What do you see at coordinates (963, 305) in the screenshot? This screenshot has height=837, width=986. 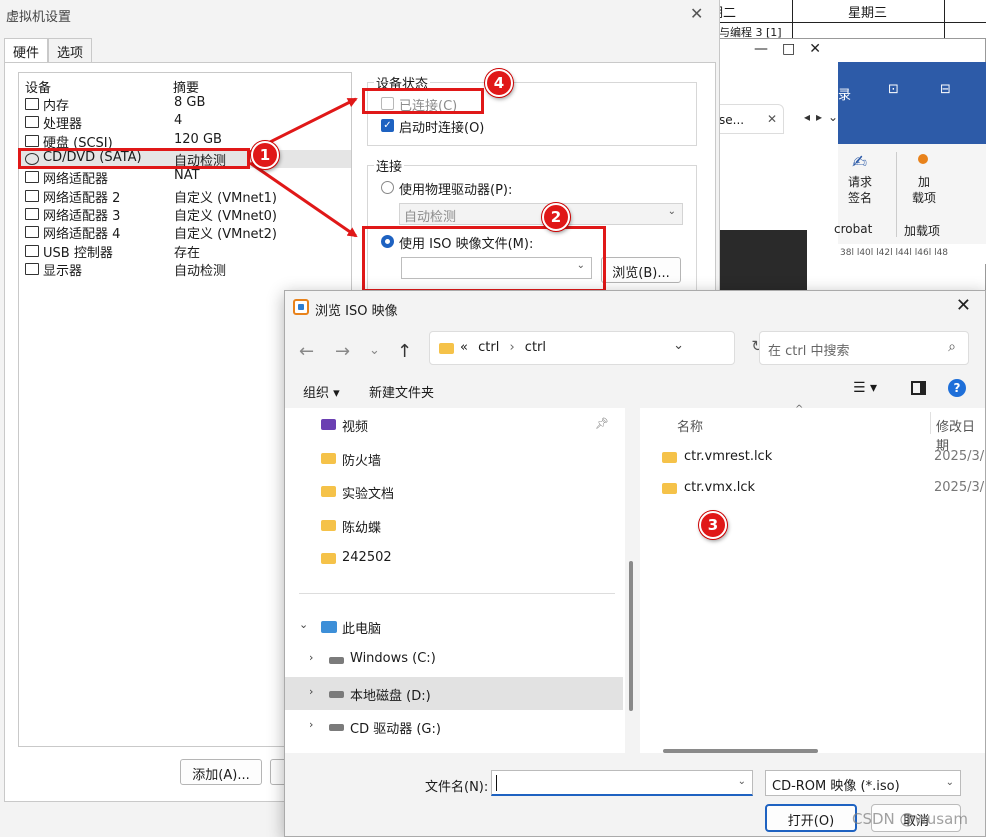 I see `close-icon: ✕` at bounding box center [963, 305].